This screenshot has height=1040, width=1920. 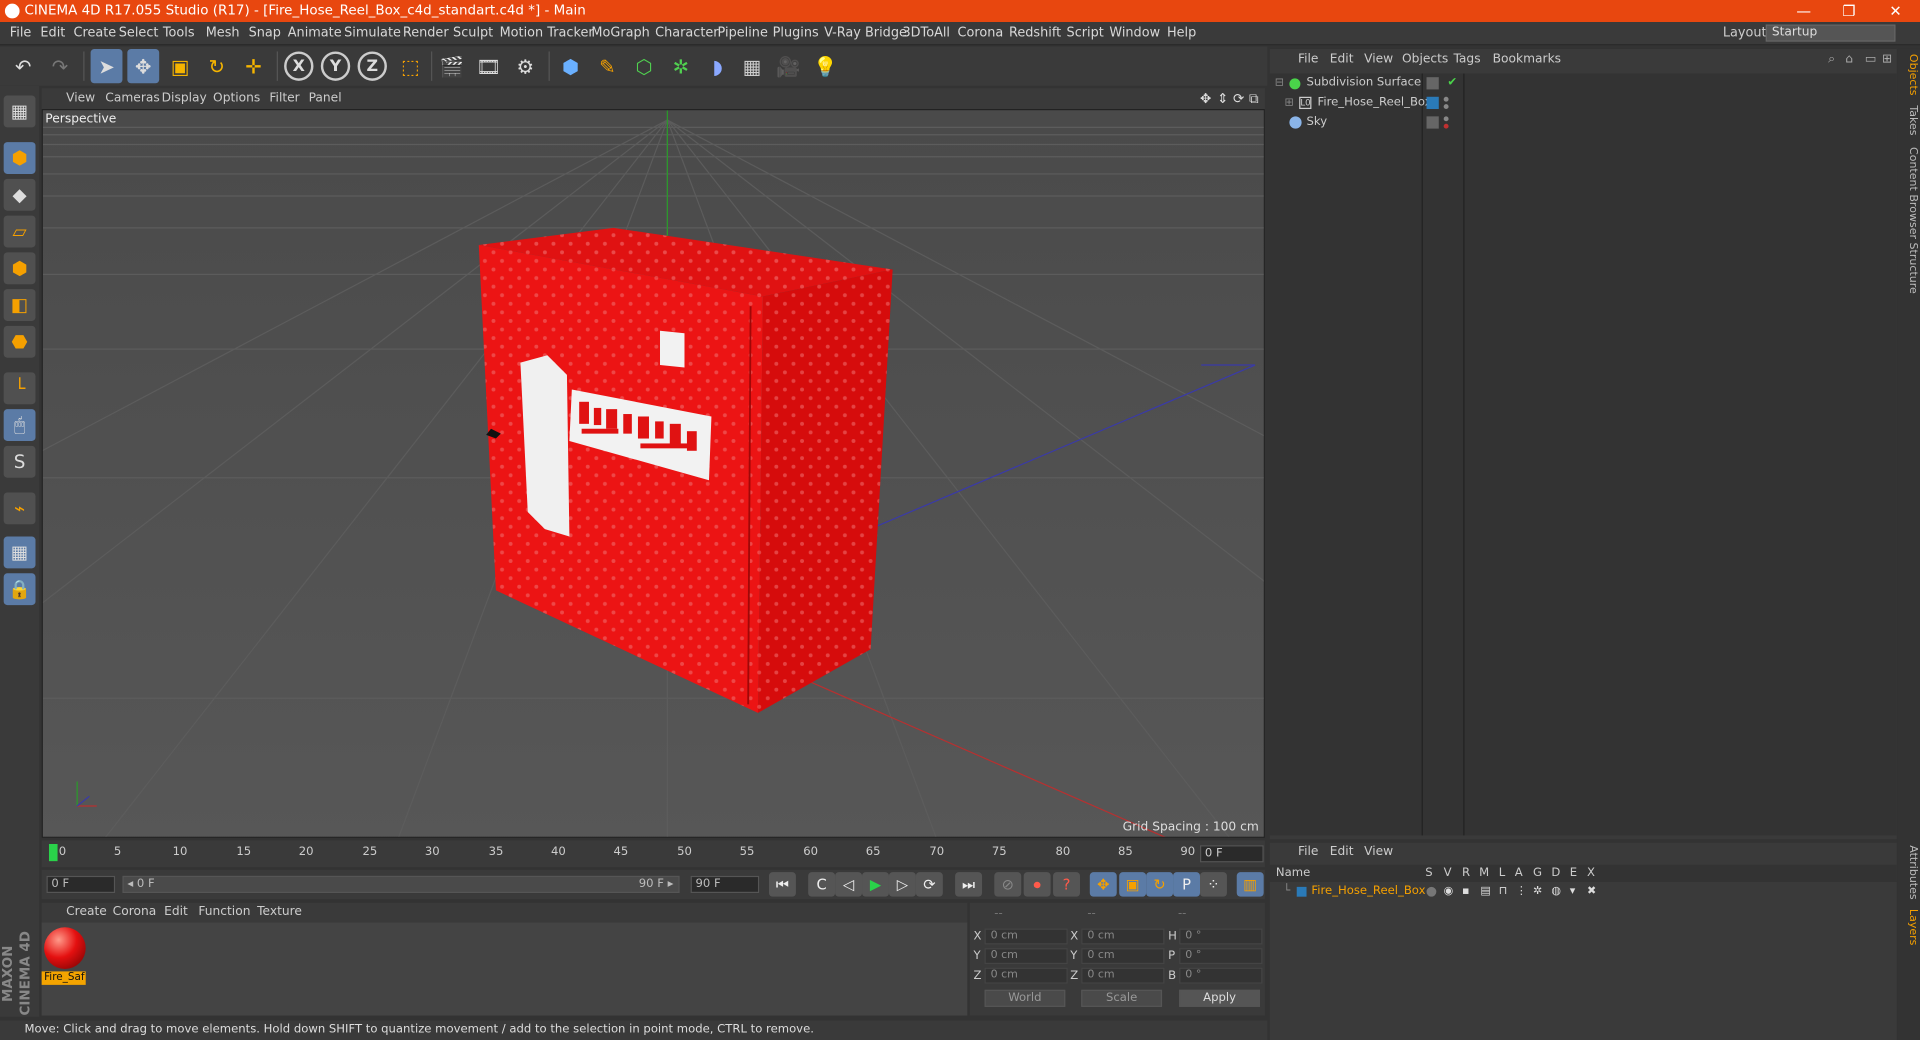 I want to click on camera-button: 🎥, so click(x=789, y=66).